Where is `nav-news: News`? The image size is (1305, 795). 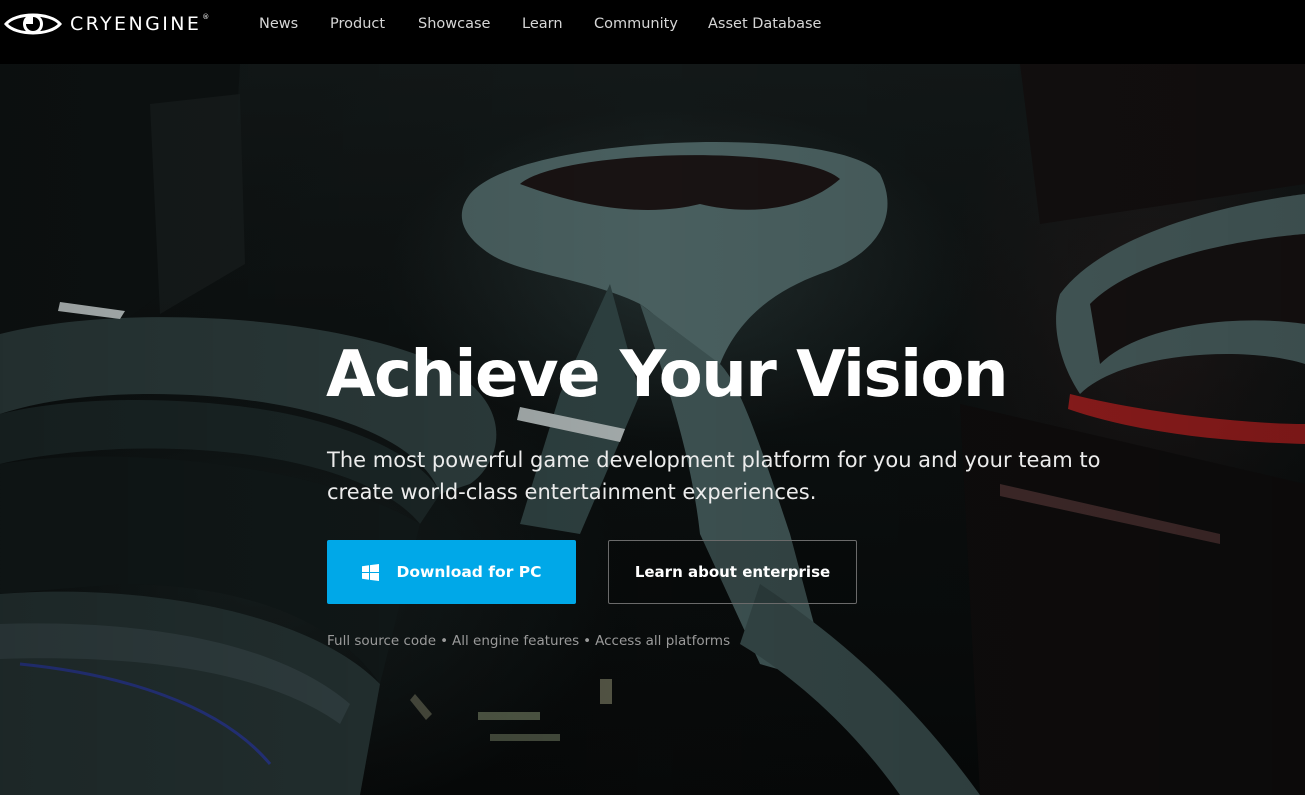
nav-news: News is located at coordinates (278, 24).